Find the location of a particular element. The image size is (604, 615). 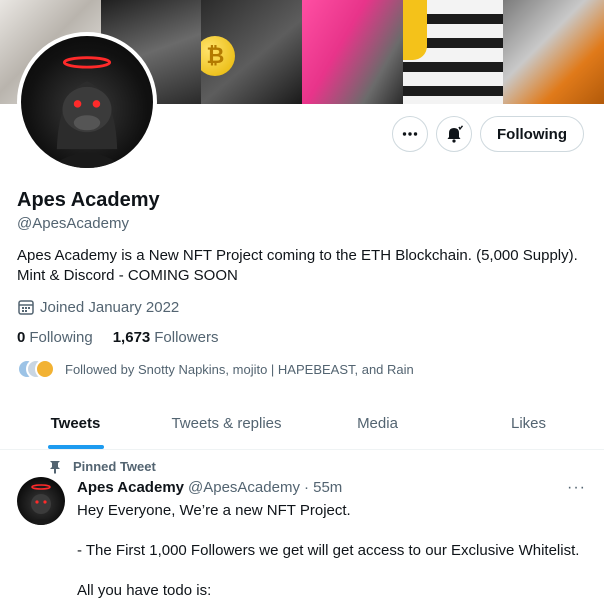

tweet-more-icon: ··· is located at coordinates (576, 488).